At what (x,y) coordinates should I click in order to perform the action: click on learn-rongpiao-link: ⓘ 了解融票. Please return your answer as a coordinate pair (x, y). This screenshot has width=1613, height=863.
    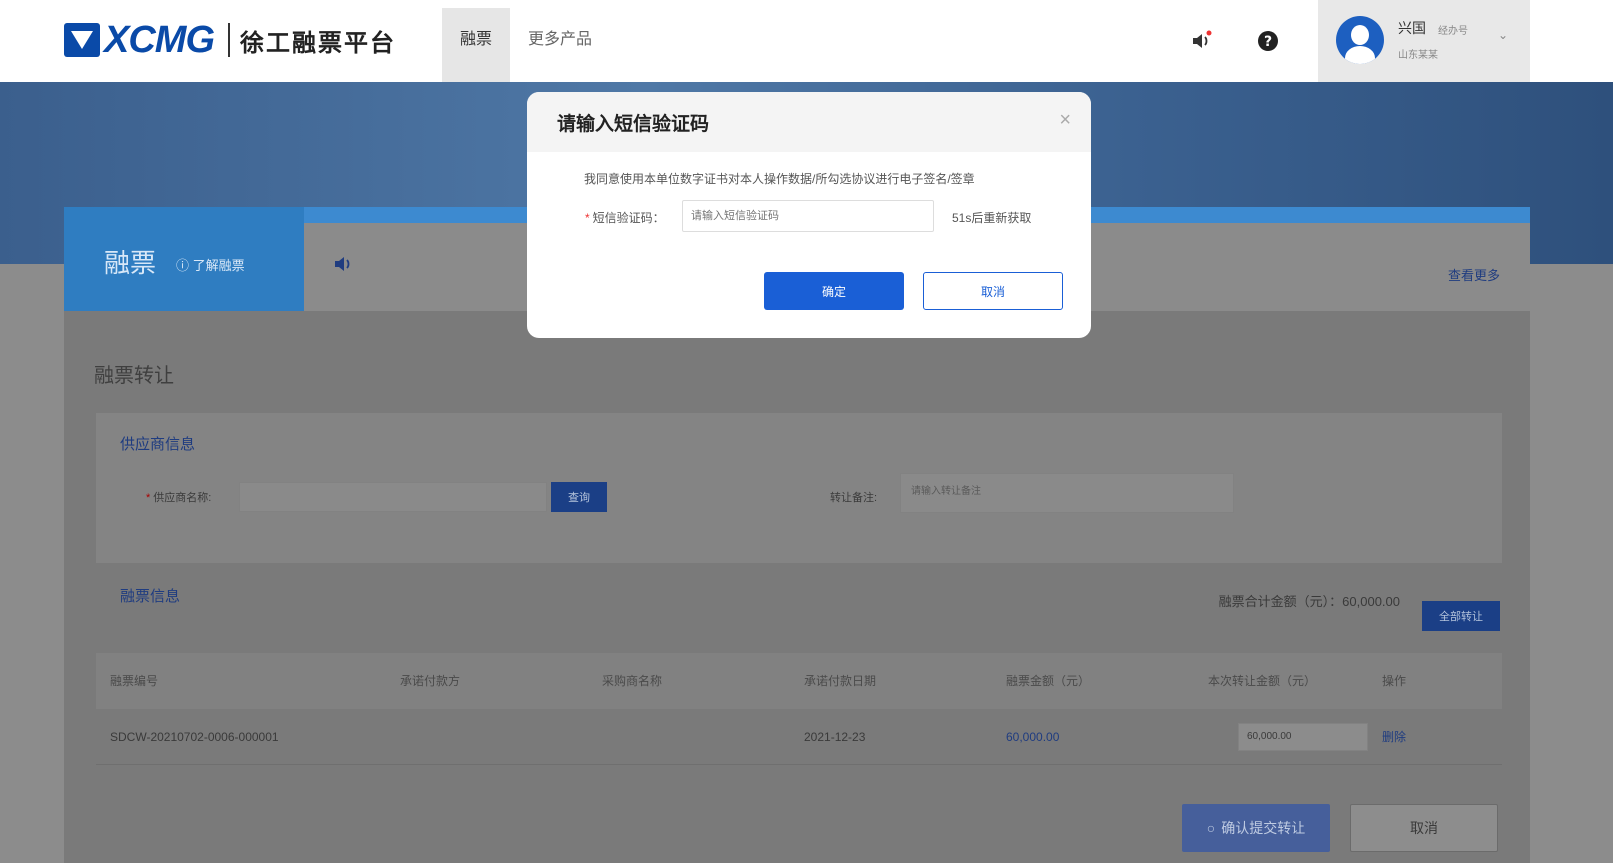
    Looking at the image, I should click on (210, 264).